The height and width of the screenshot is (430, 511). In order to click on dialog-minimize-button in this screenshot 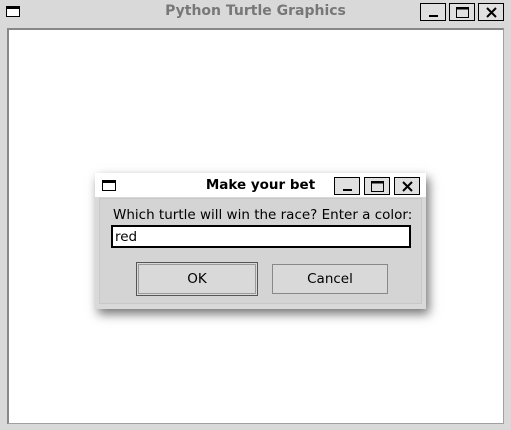, I will do `click(347, 186)`.